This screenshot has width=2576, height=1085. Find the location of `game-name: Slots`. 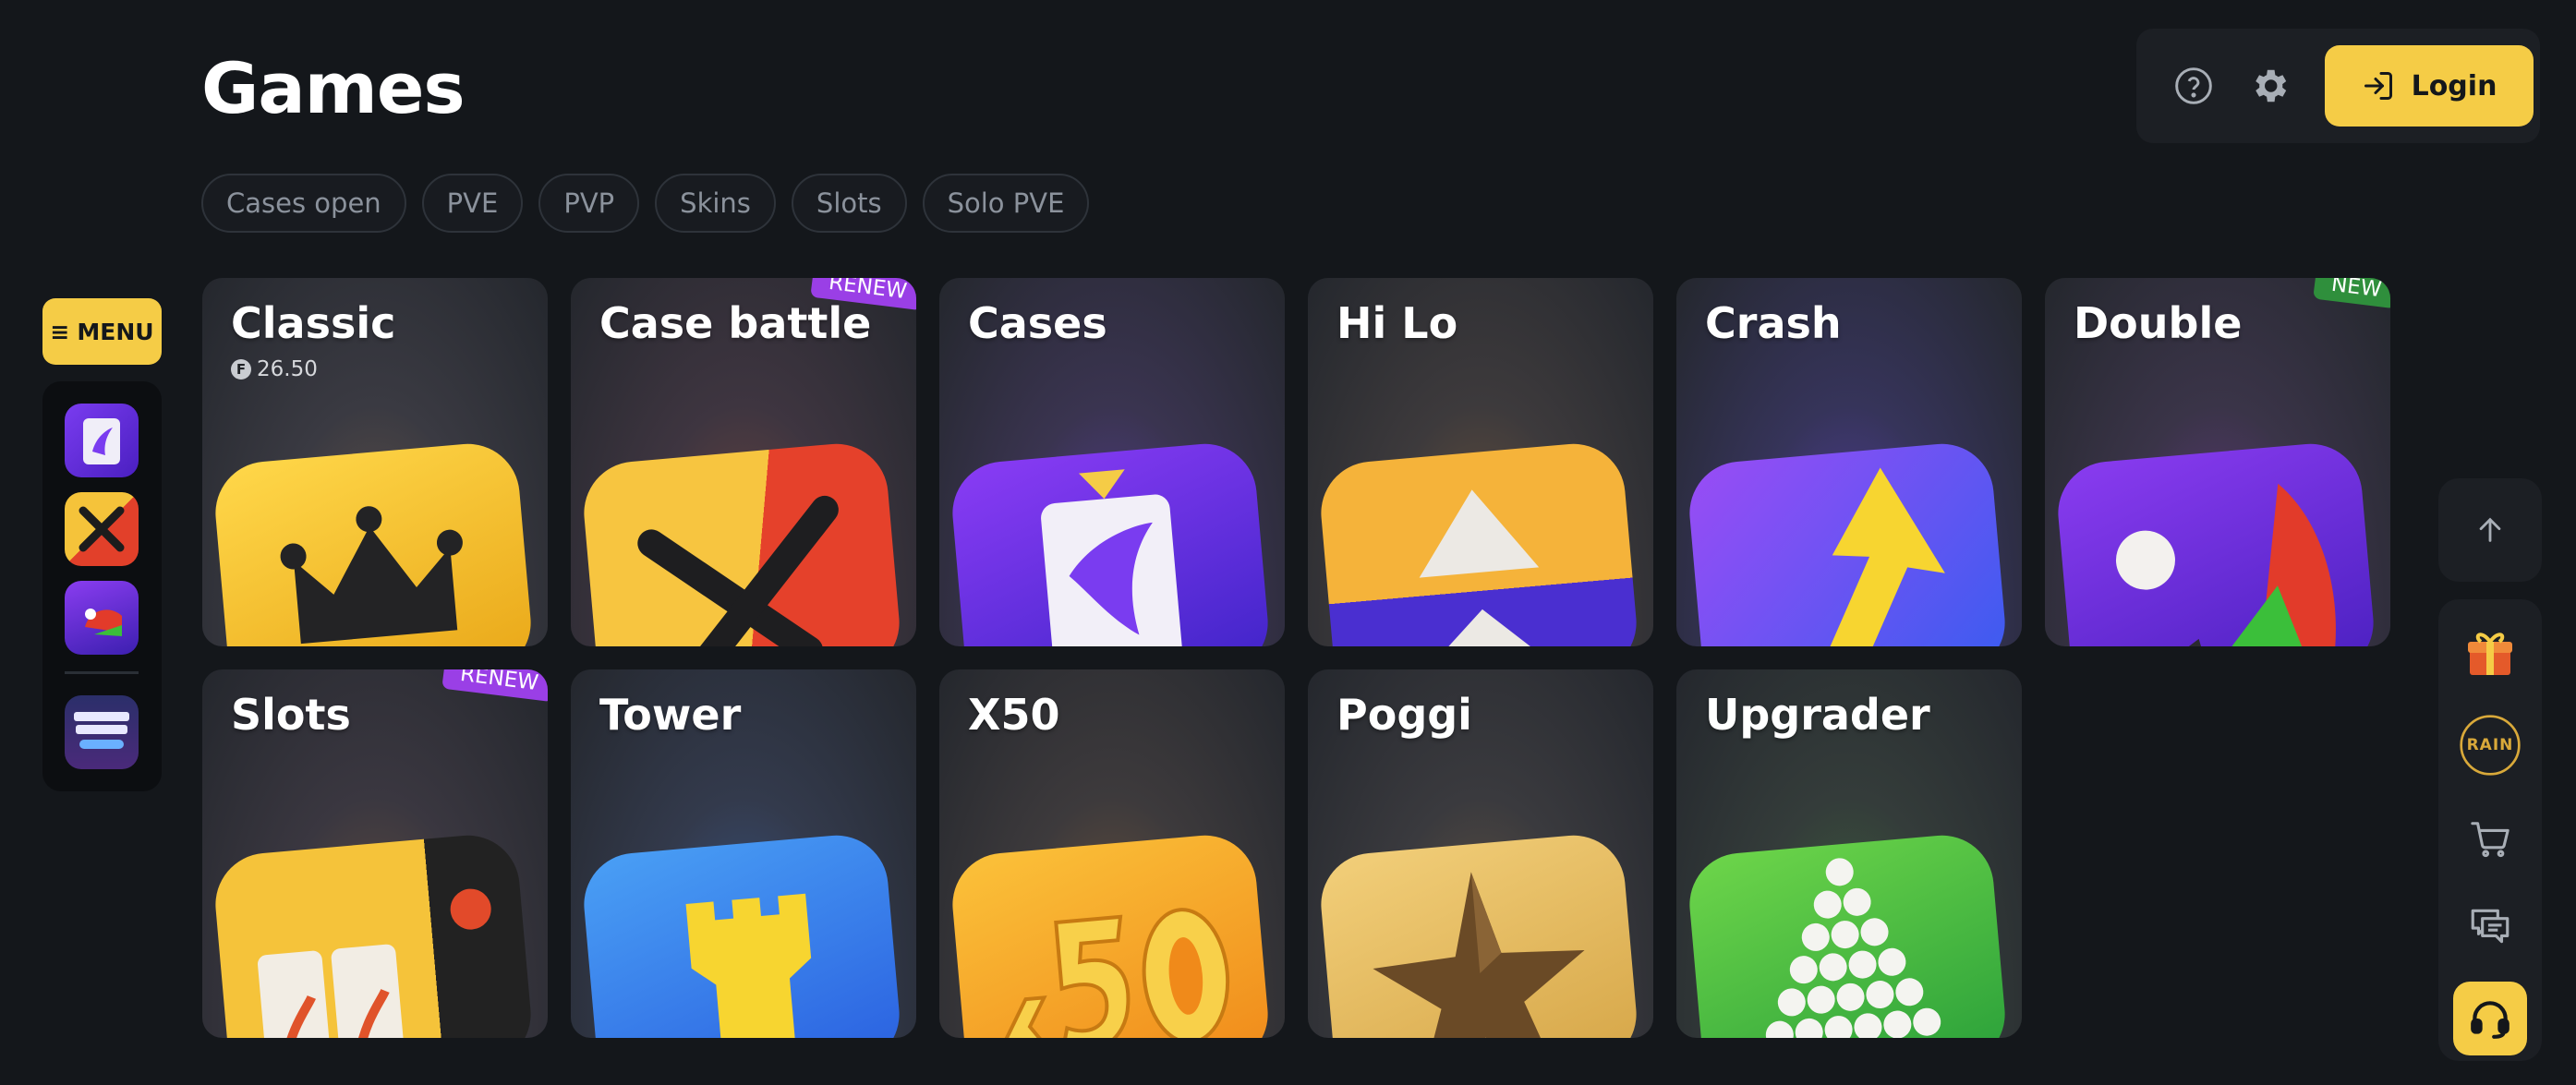

game-name: Slots is located at coordinates (291, 715).